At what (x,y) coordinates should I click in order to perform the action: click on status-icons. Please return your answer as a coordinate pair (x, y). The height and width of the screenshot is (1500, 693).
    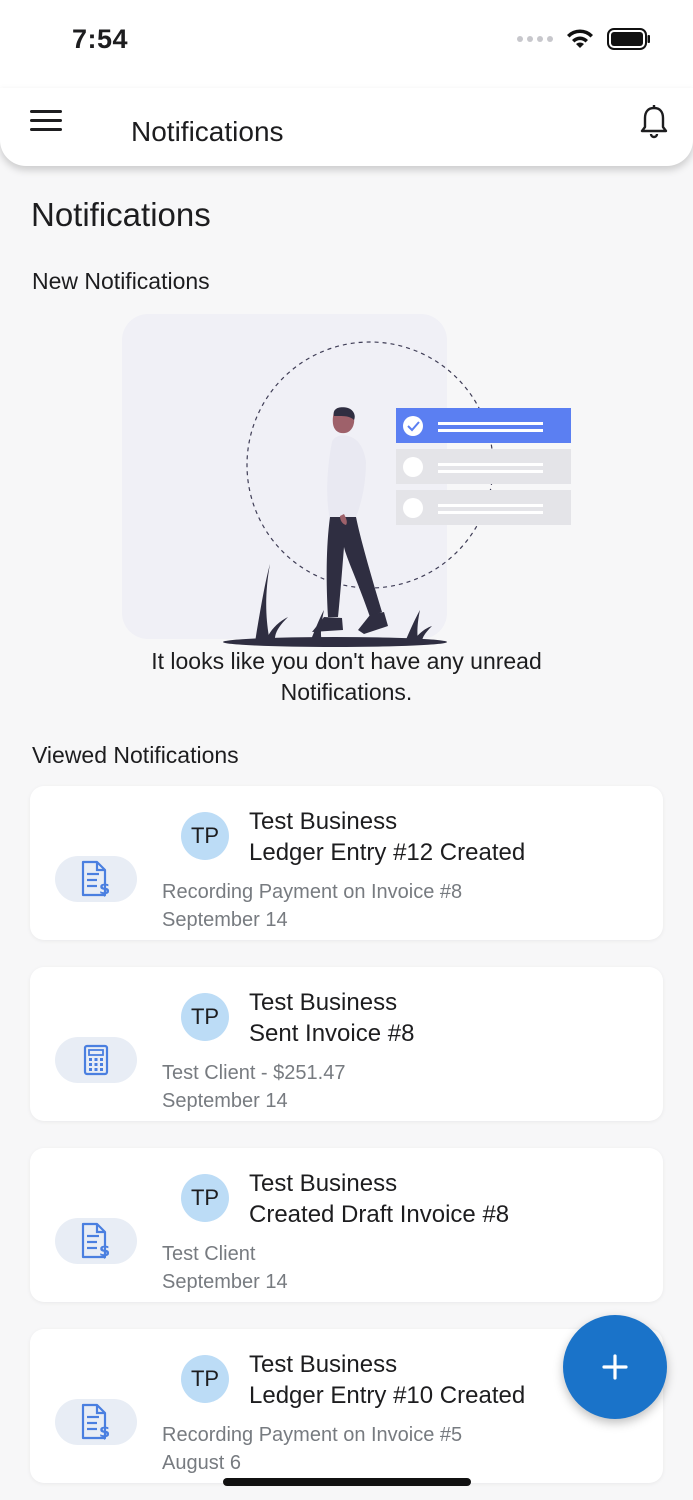
    Looking at the image, I should click on (584, 39).